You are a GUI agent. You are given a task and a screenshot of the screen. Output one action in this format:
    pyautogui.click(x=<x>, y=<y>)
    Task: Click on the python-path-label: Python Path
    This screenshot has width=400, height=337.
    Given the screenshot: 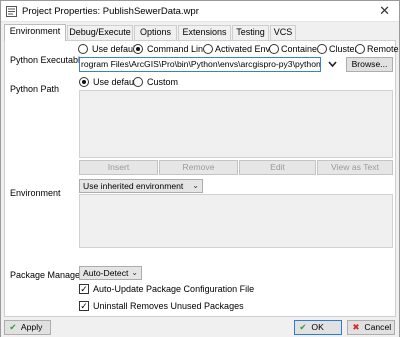 What is the action you would take?
    pyautogui.click(x=35, y=89)
    